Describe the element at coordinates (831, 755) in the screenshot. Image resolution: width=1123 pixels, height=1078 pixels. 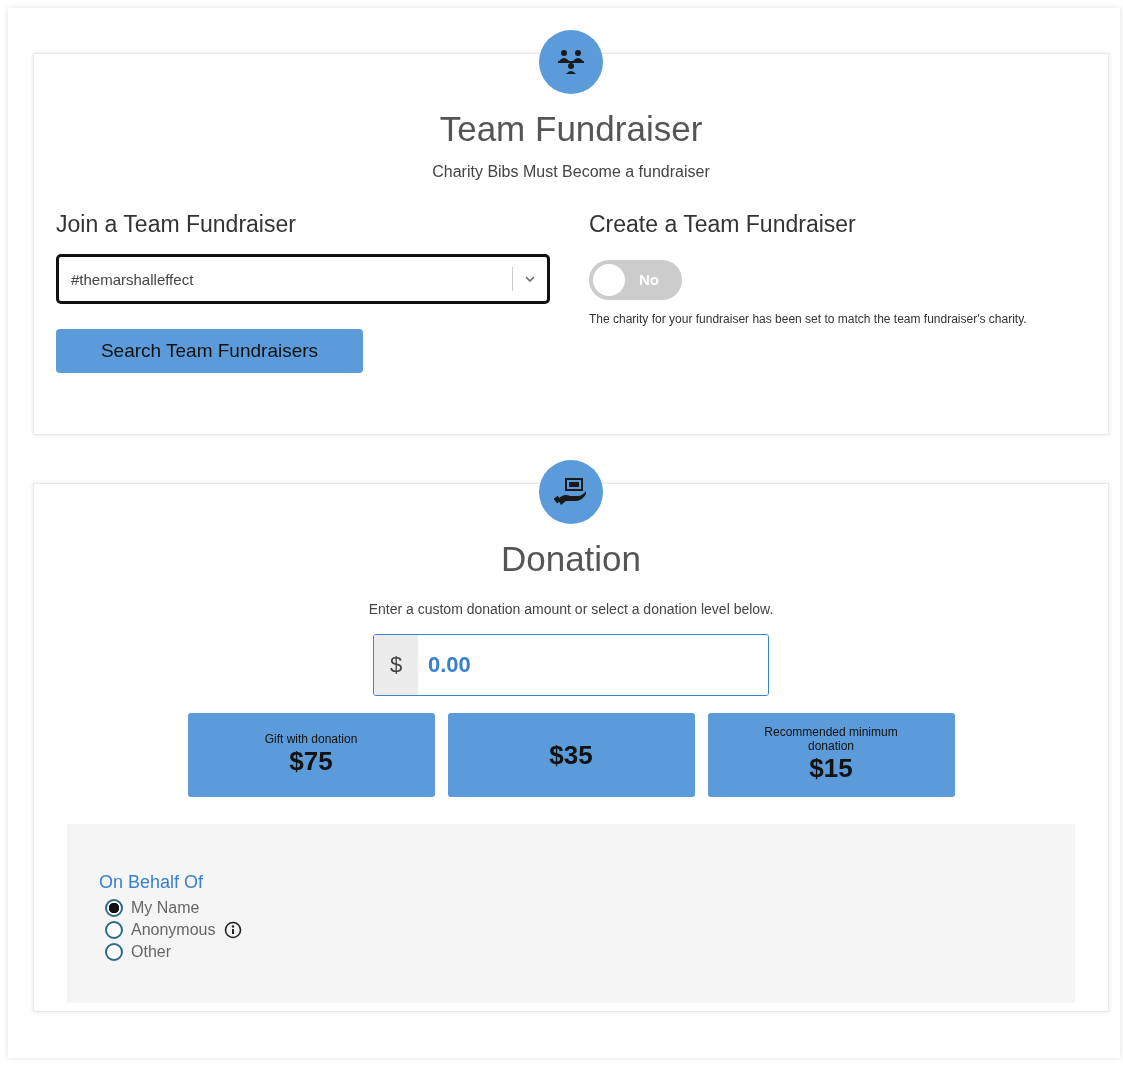
I see `donation-level-button: Recommended minimum donation $15` at that location.